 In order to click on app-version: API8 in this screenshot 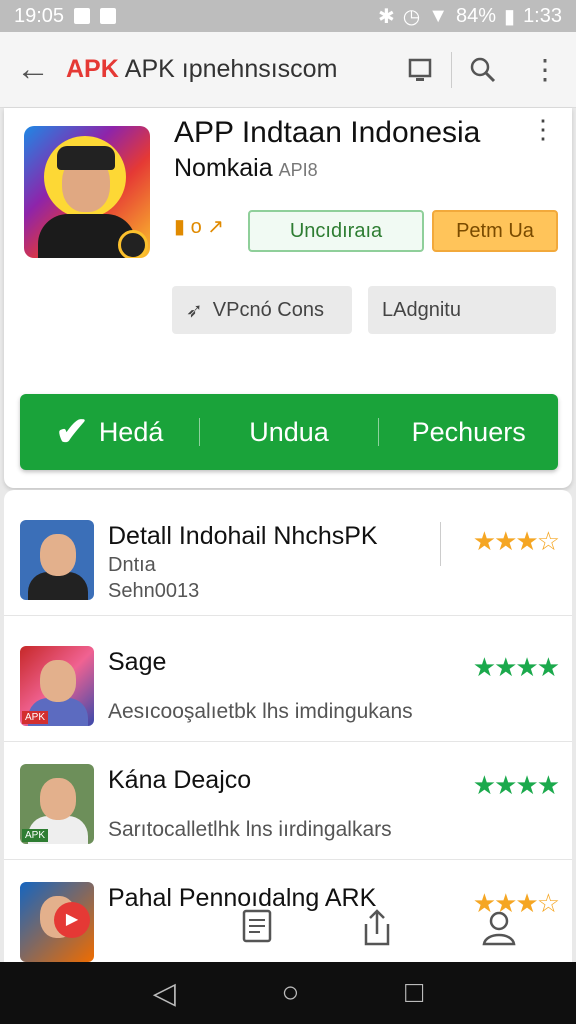, I will do `click(298, 170)`.